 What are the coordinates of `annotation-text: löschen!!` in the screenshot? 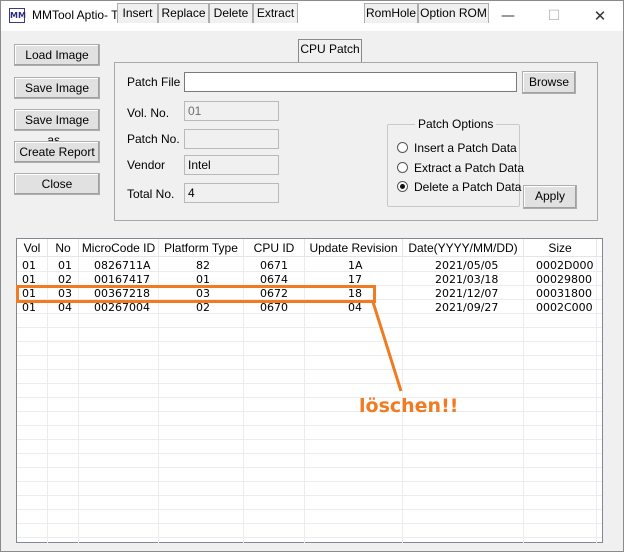 It's located at (409, 406).